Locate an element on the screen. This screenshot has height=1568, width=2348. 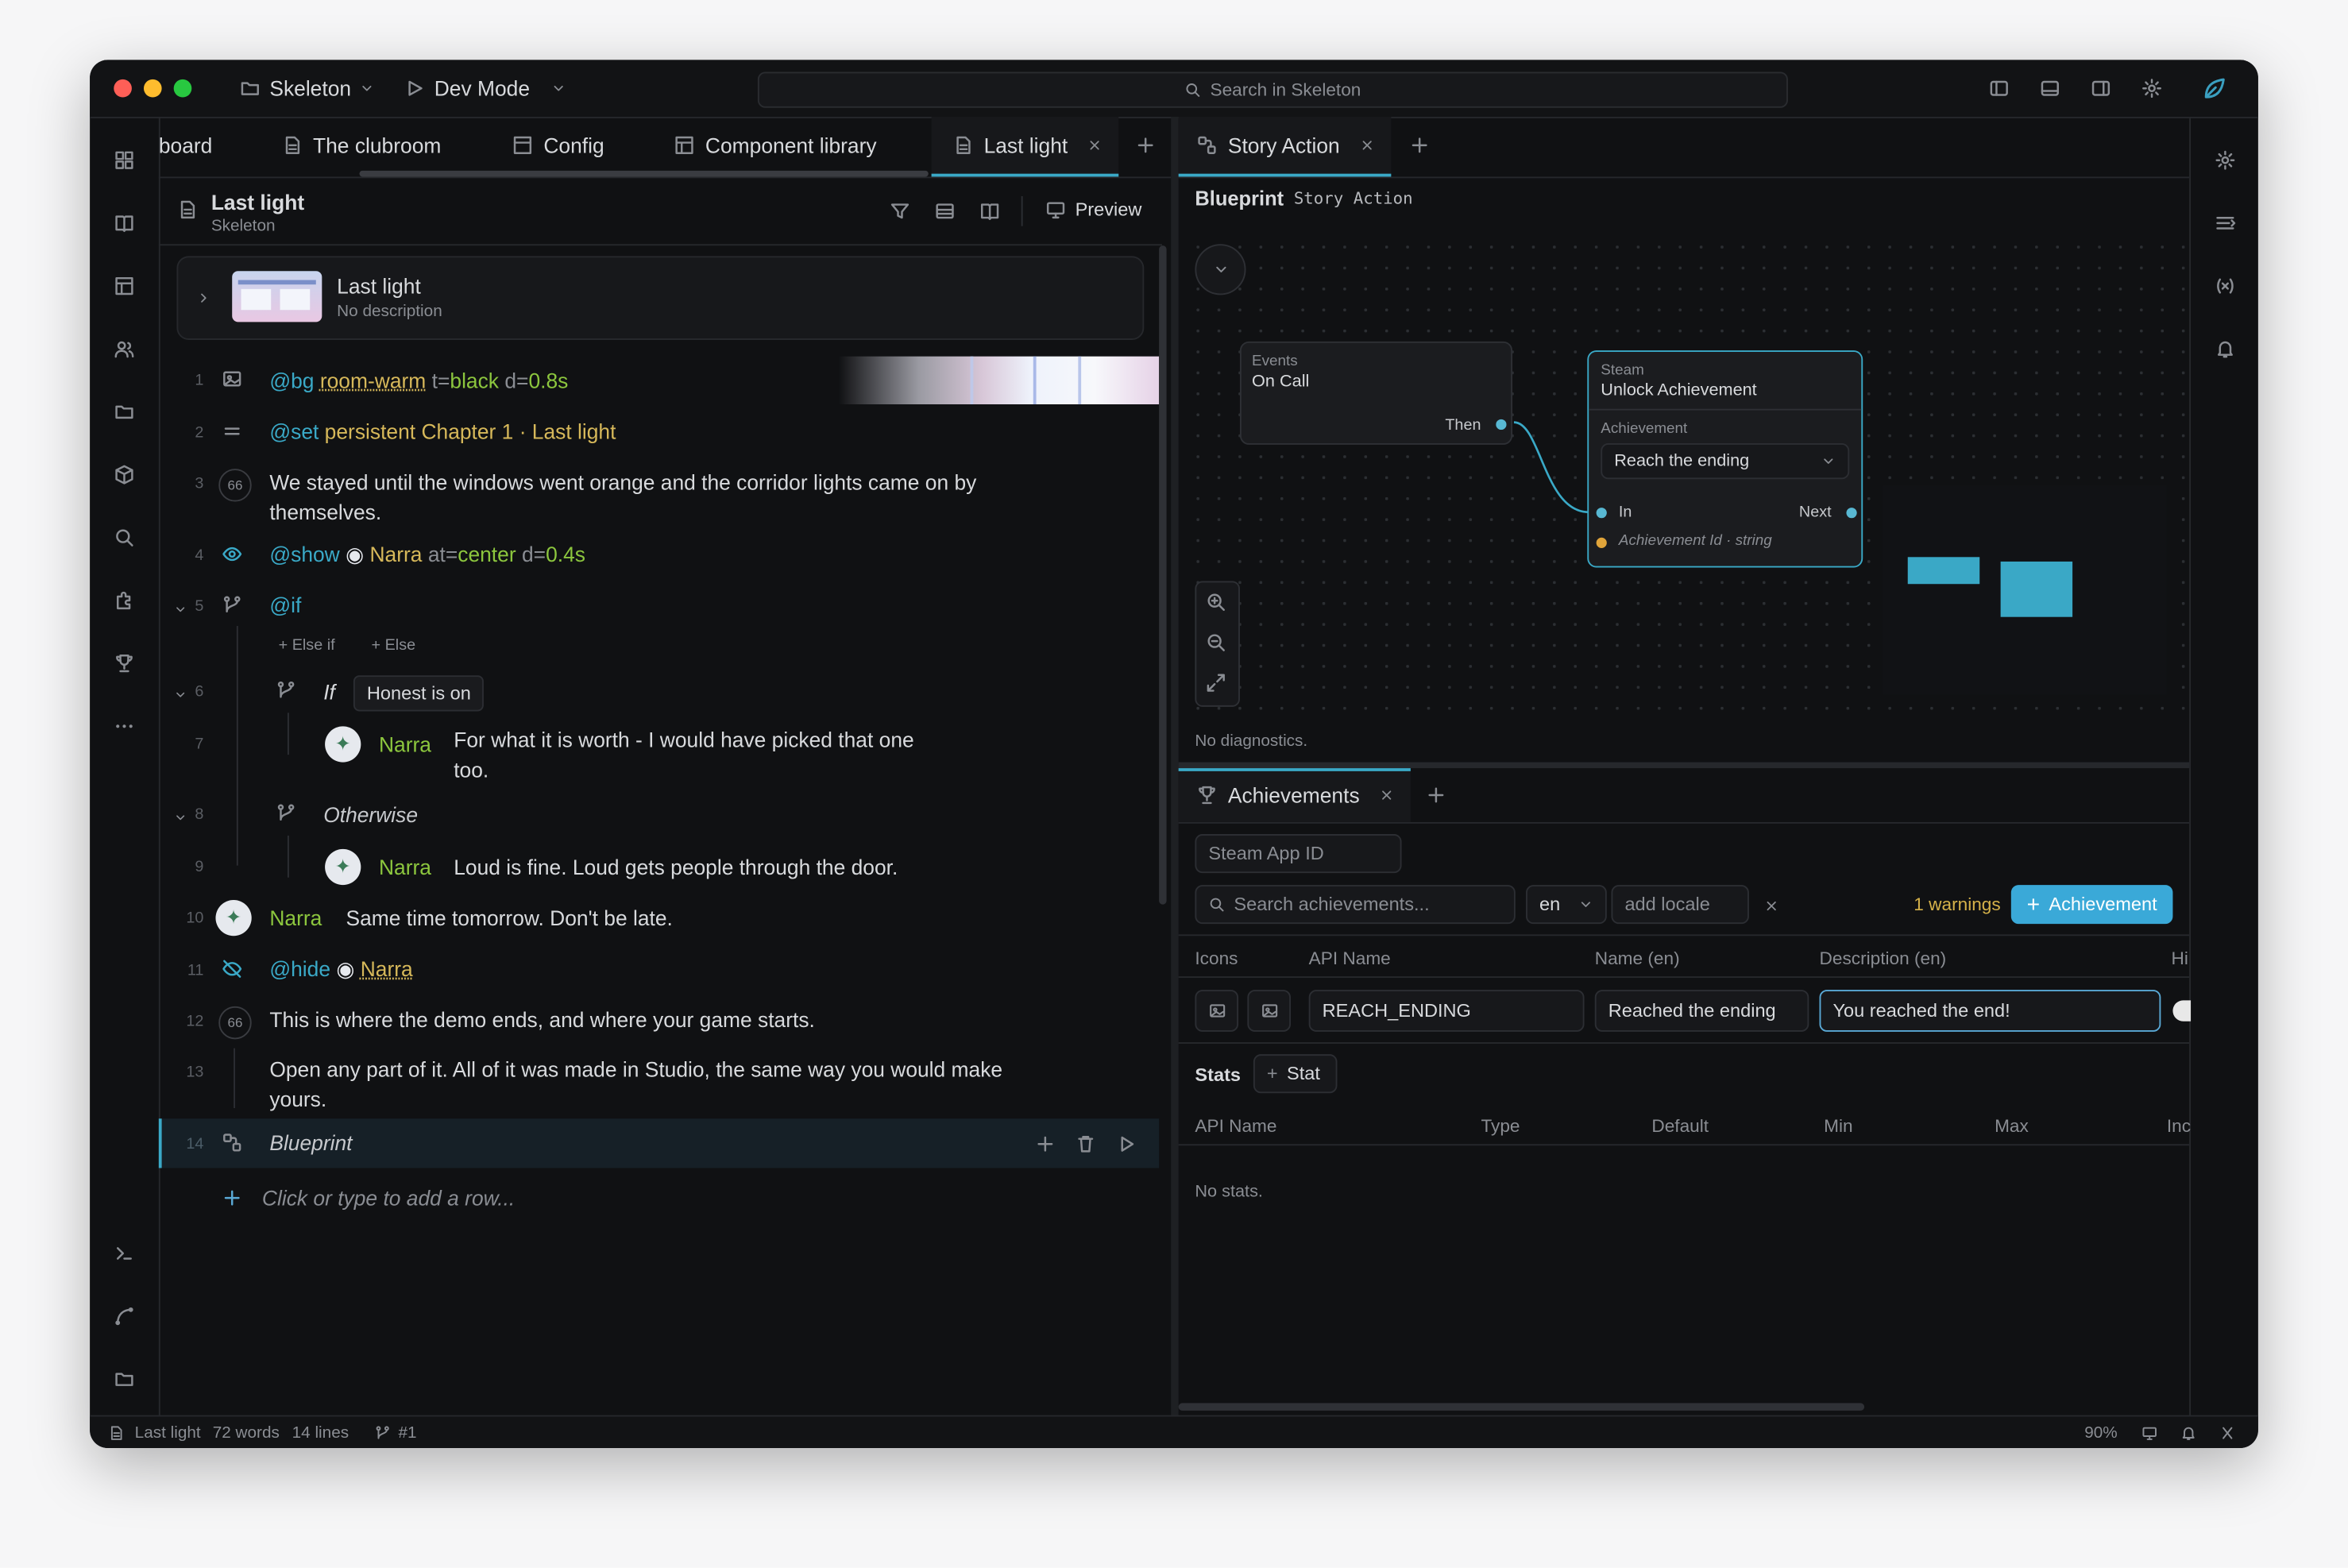
description-input: You reached the end! is located at coordinates (1990, 1011).